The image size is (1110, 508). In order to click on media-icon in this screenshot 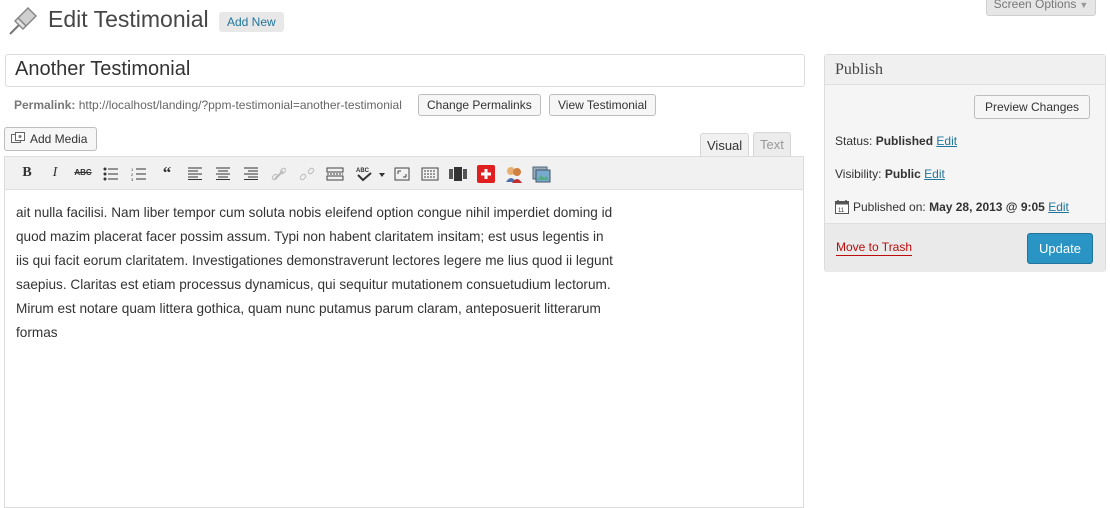, I will do `click(18, 136)`.